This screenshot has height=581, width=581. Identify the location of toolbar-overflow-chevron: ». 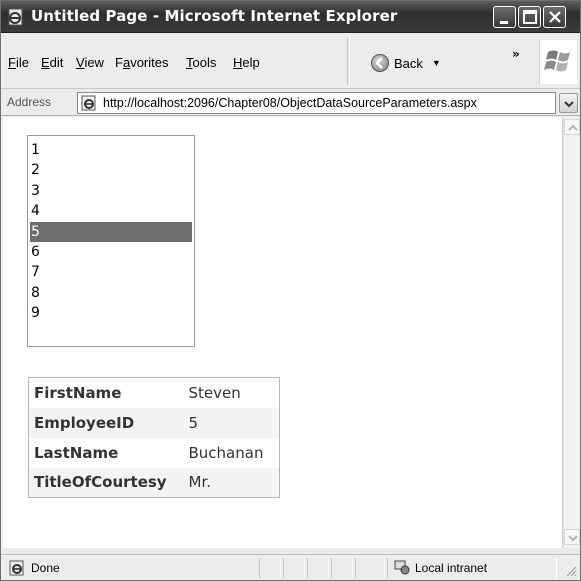
(516, 54).